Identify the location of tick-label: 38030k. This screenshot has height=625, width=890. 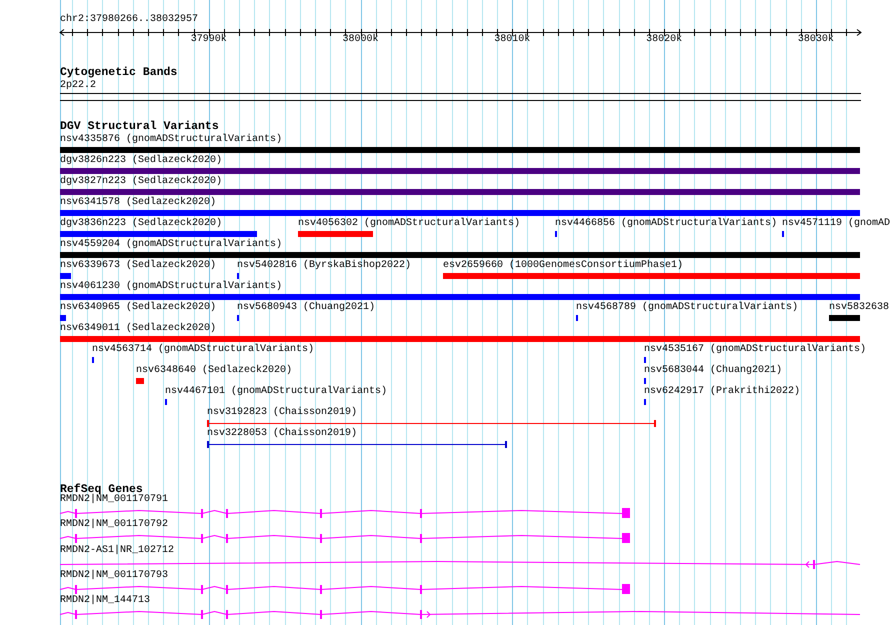
(816, 40).